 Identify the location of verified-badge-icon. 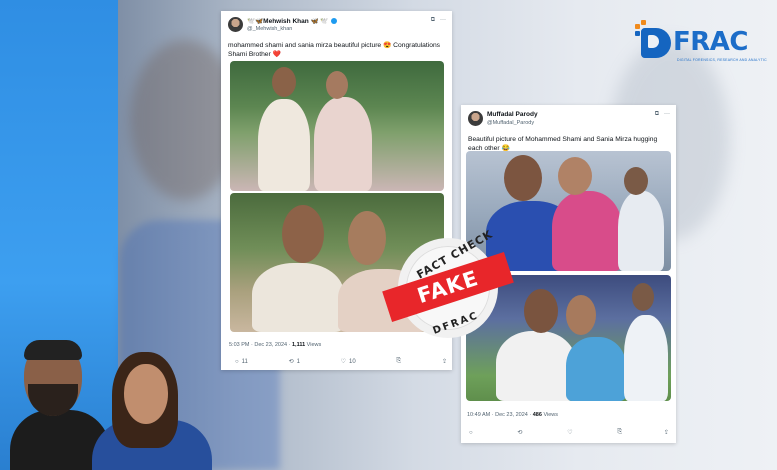
(333, 21).